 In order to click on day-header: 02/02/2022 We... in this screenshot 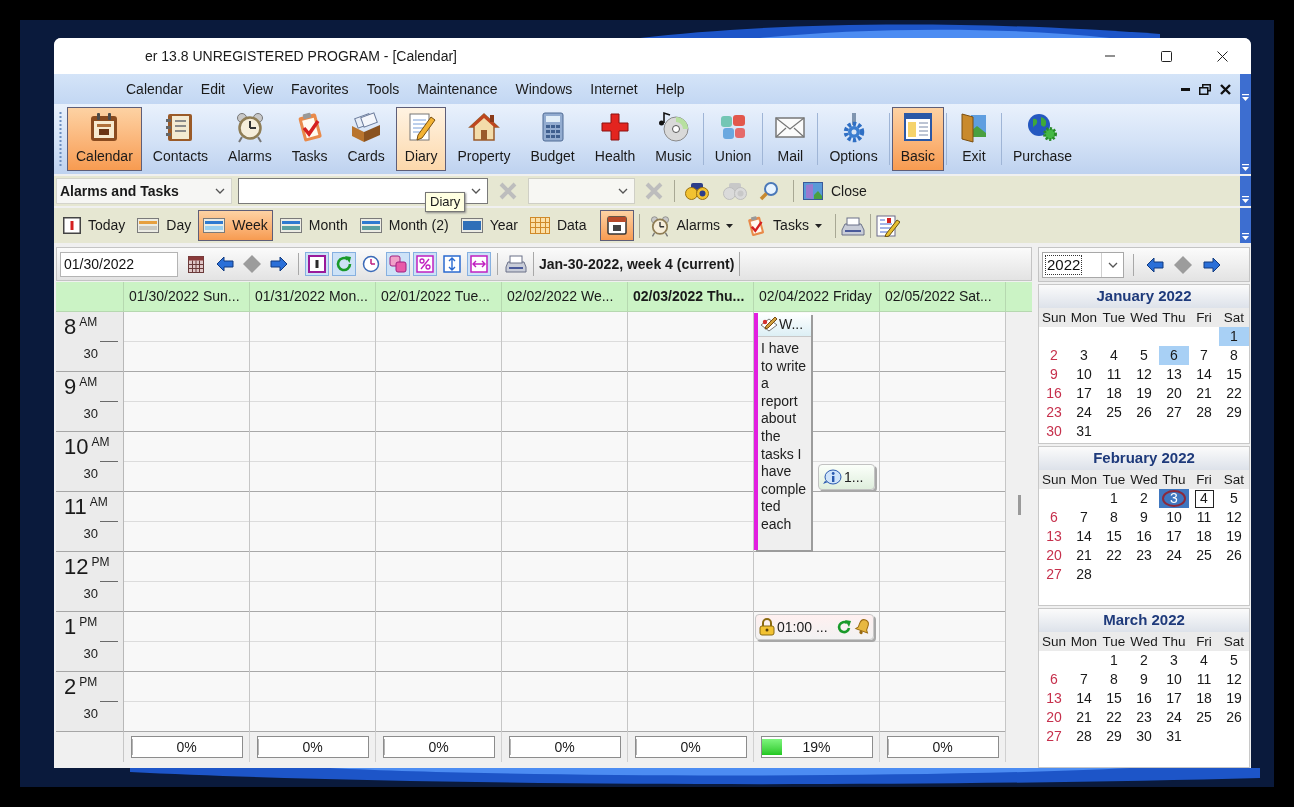, I will do `click(565, 296)`.